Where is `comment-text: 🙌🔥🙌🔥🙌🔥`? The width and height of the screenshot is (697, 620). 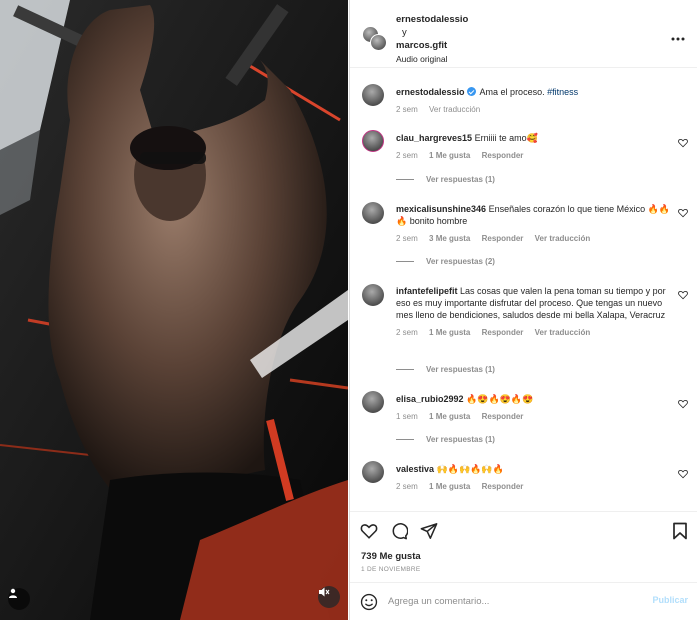 comment-text: 🙌🔥🙌🔥🙌🔥 is located at coordinates (470, 469).